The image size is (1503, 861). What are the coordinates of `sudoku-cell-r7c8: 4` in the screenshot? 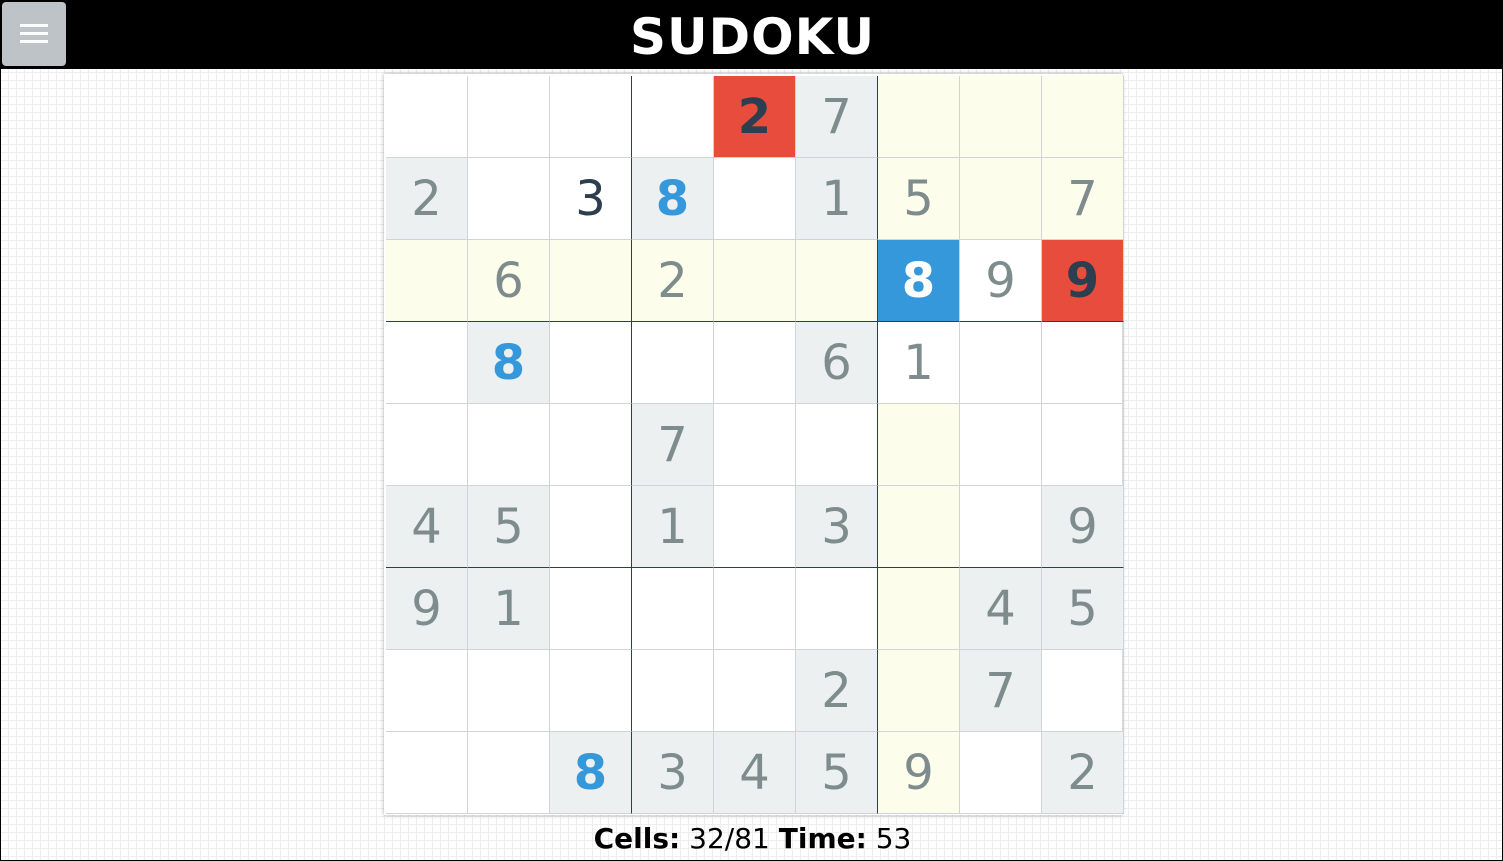 It's located at (1001, 609).